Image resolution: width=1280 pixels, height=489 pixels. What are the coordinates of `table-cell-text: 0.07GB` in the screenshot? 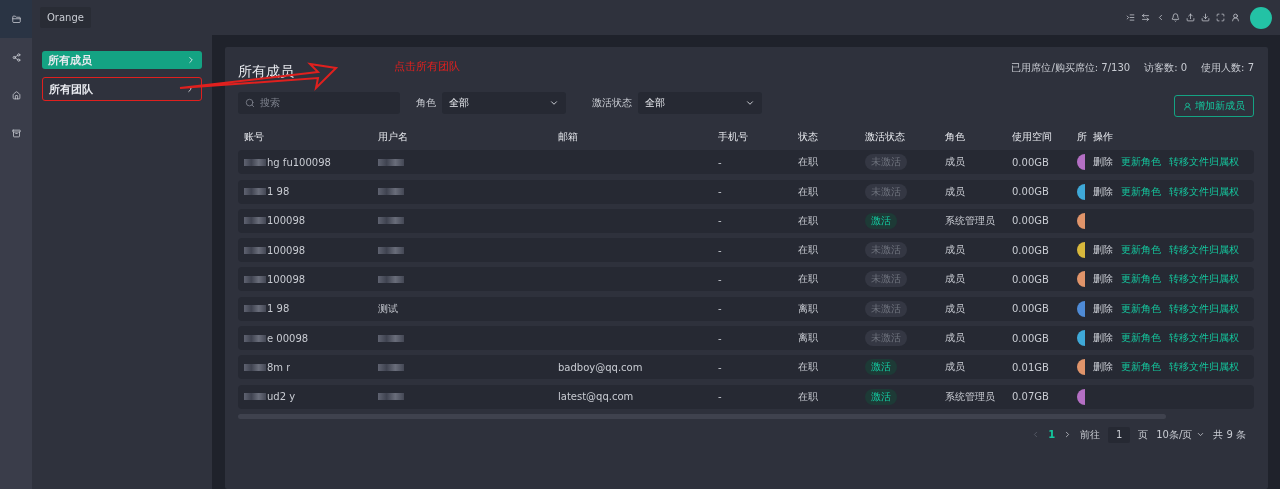 It's located at (1031, 397).